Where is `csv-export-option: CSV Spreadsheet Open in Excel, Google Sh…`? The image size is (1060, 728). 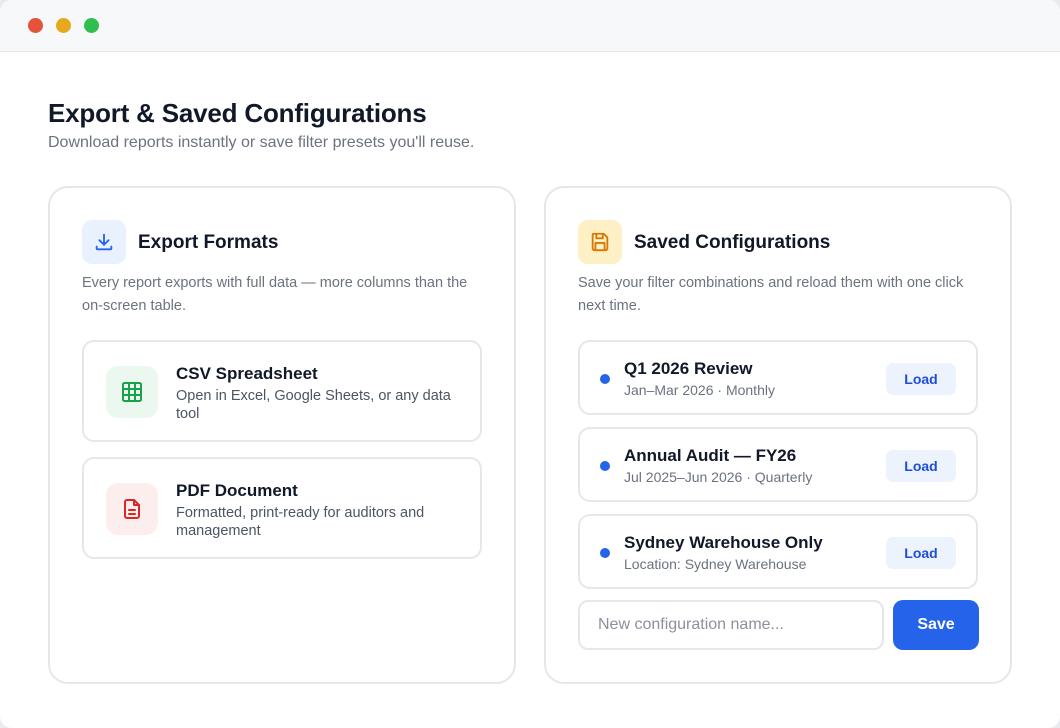 csv-export-option: CSV Spreadsheet Open in Excel, Google Sh… is located at coordinates (282, 391).